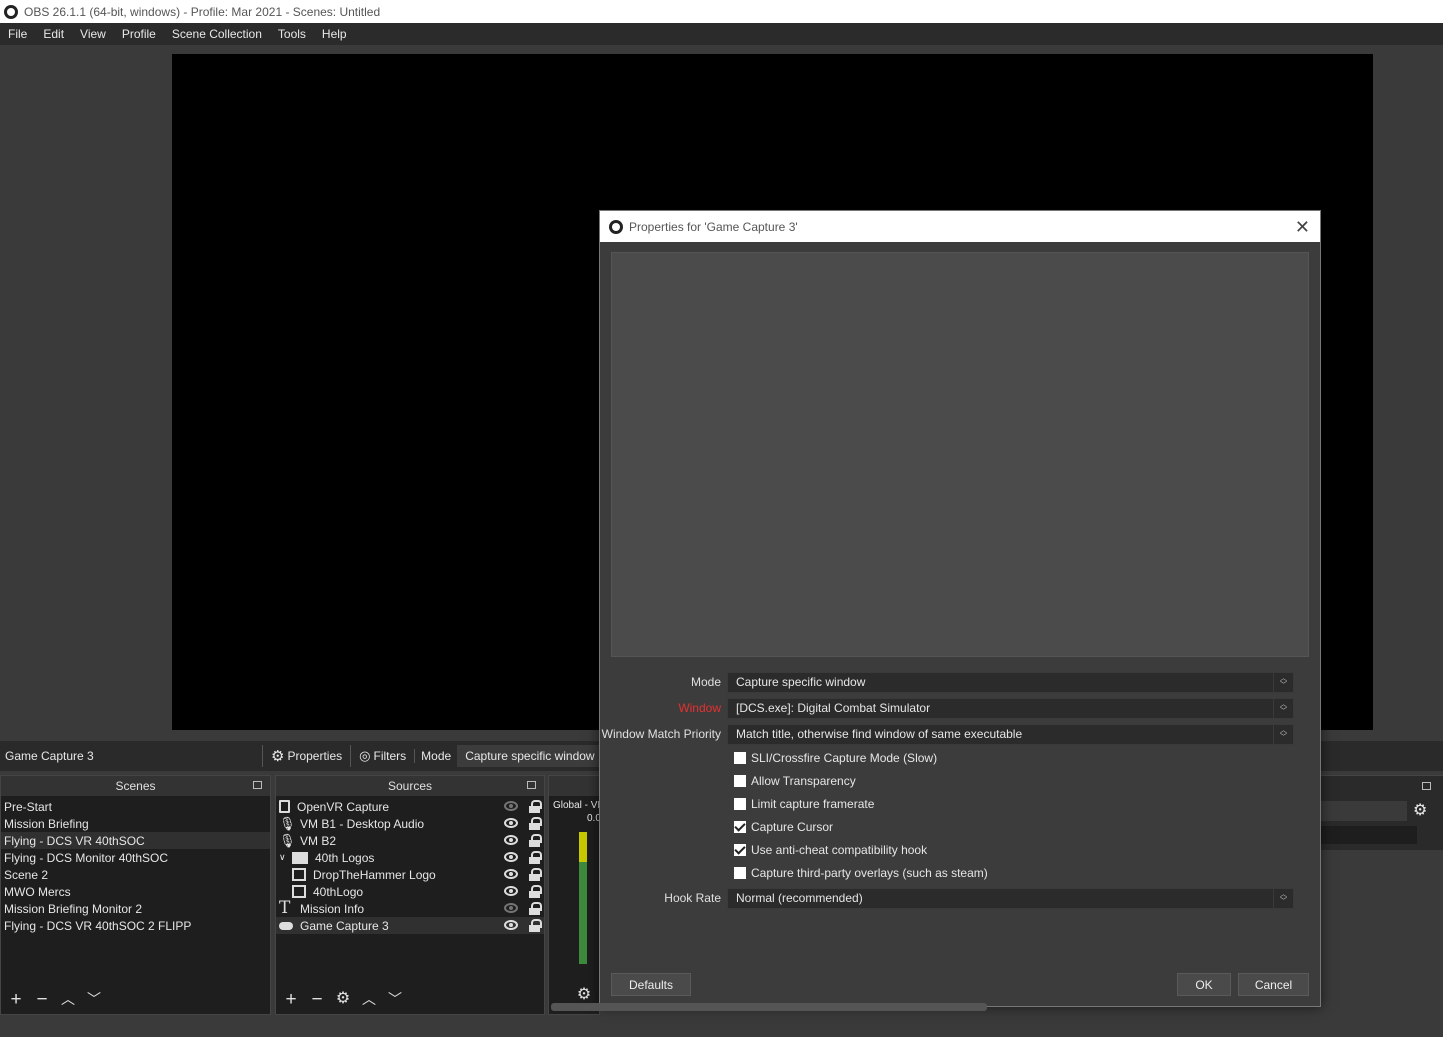 Image resolution: width=1443 pixels, height=1037 pixels. I want to click on microphone-icon: 🎙, so click(287, 823).